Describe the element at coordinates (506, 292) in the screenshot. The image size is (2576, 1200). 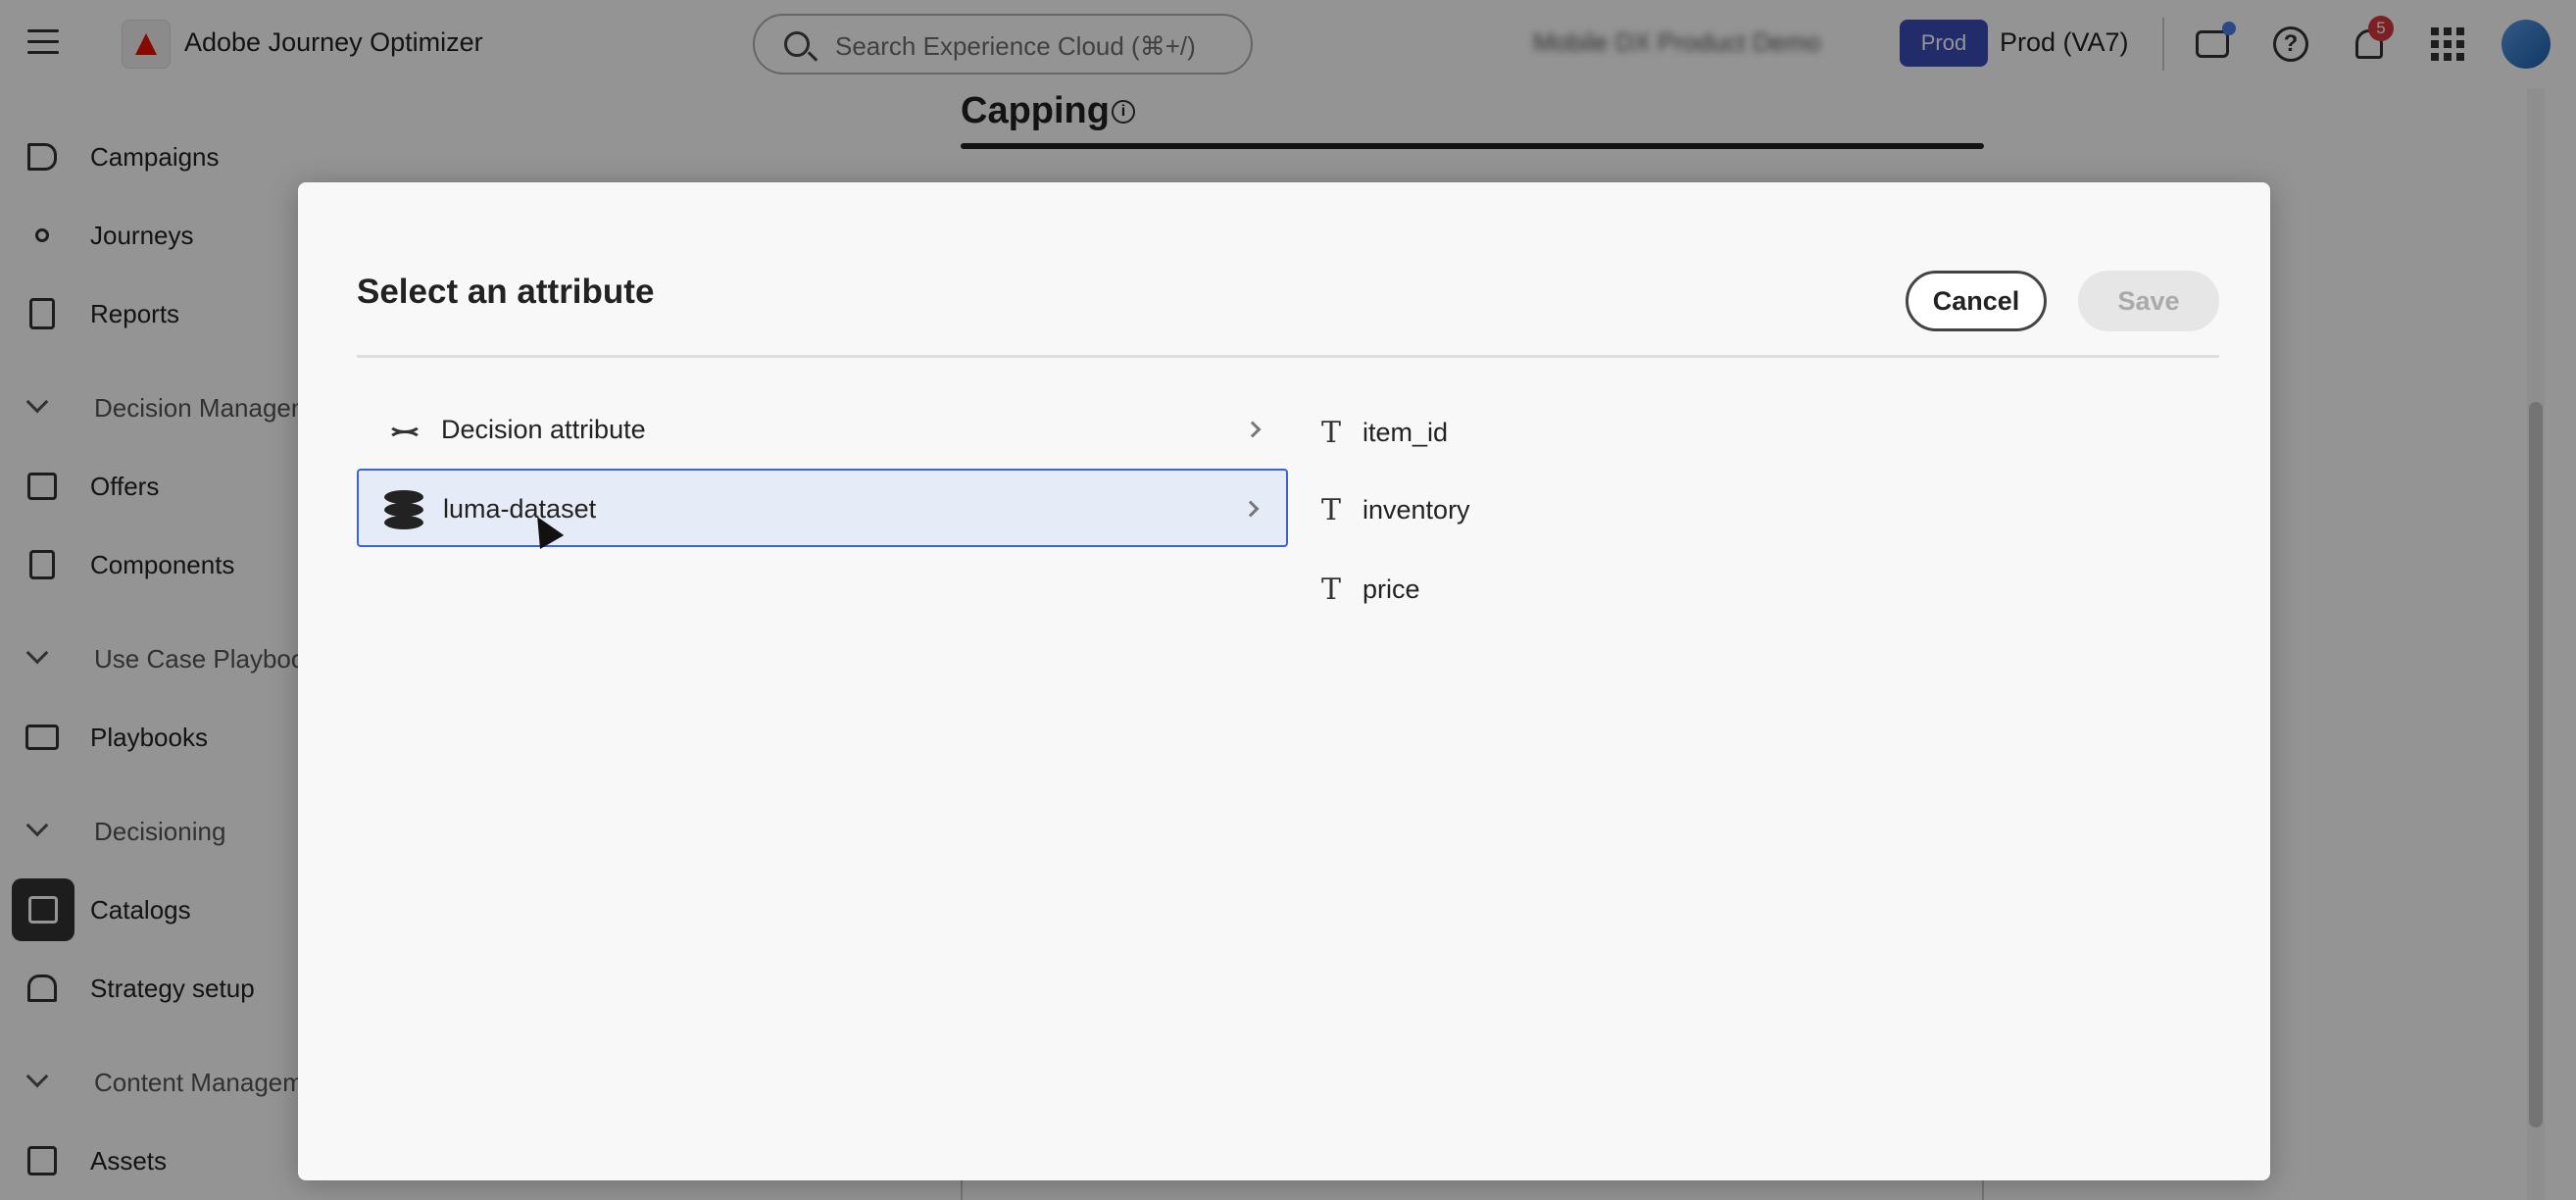
I see `dialog-title: Select an attribute` at that location.